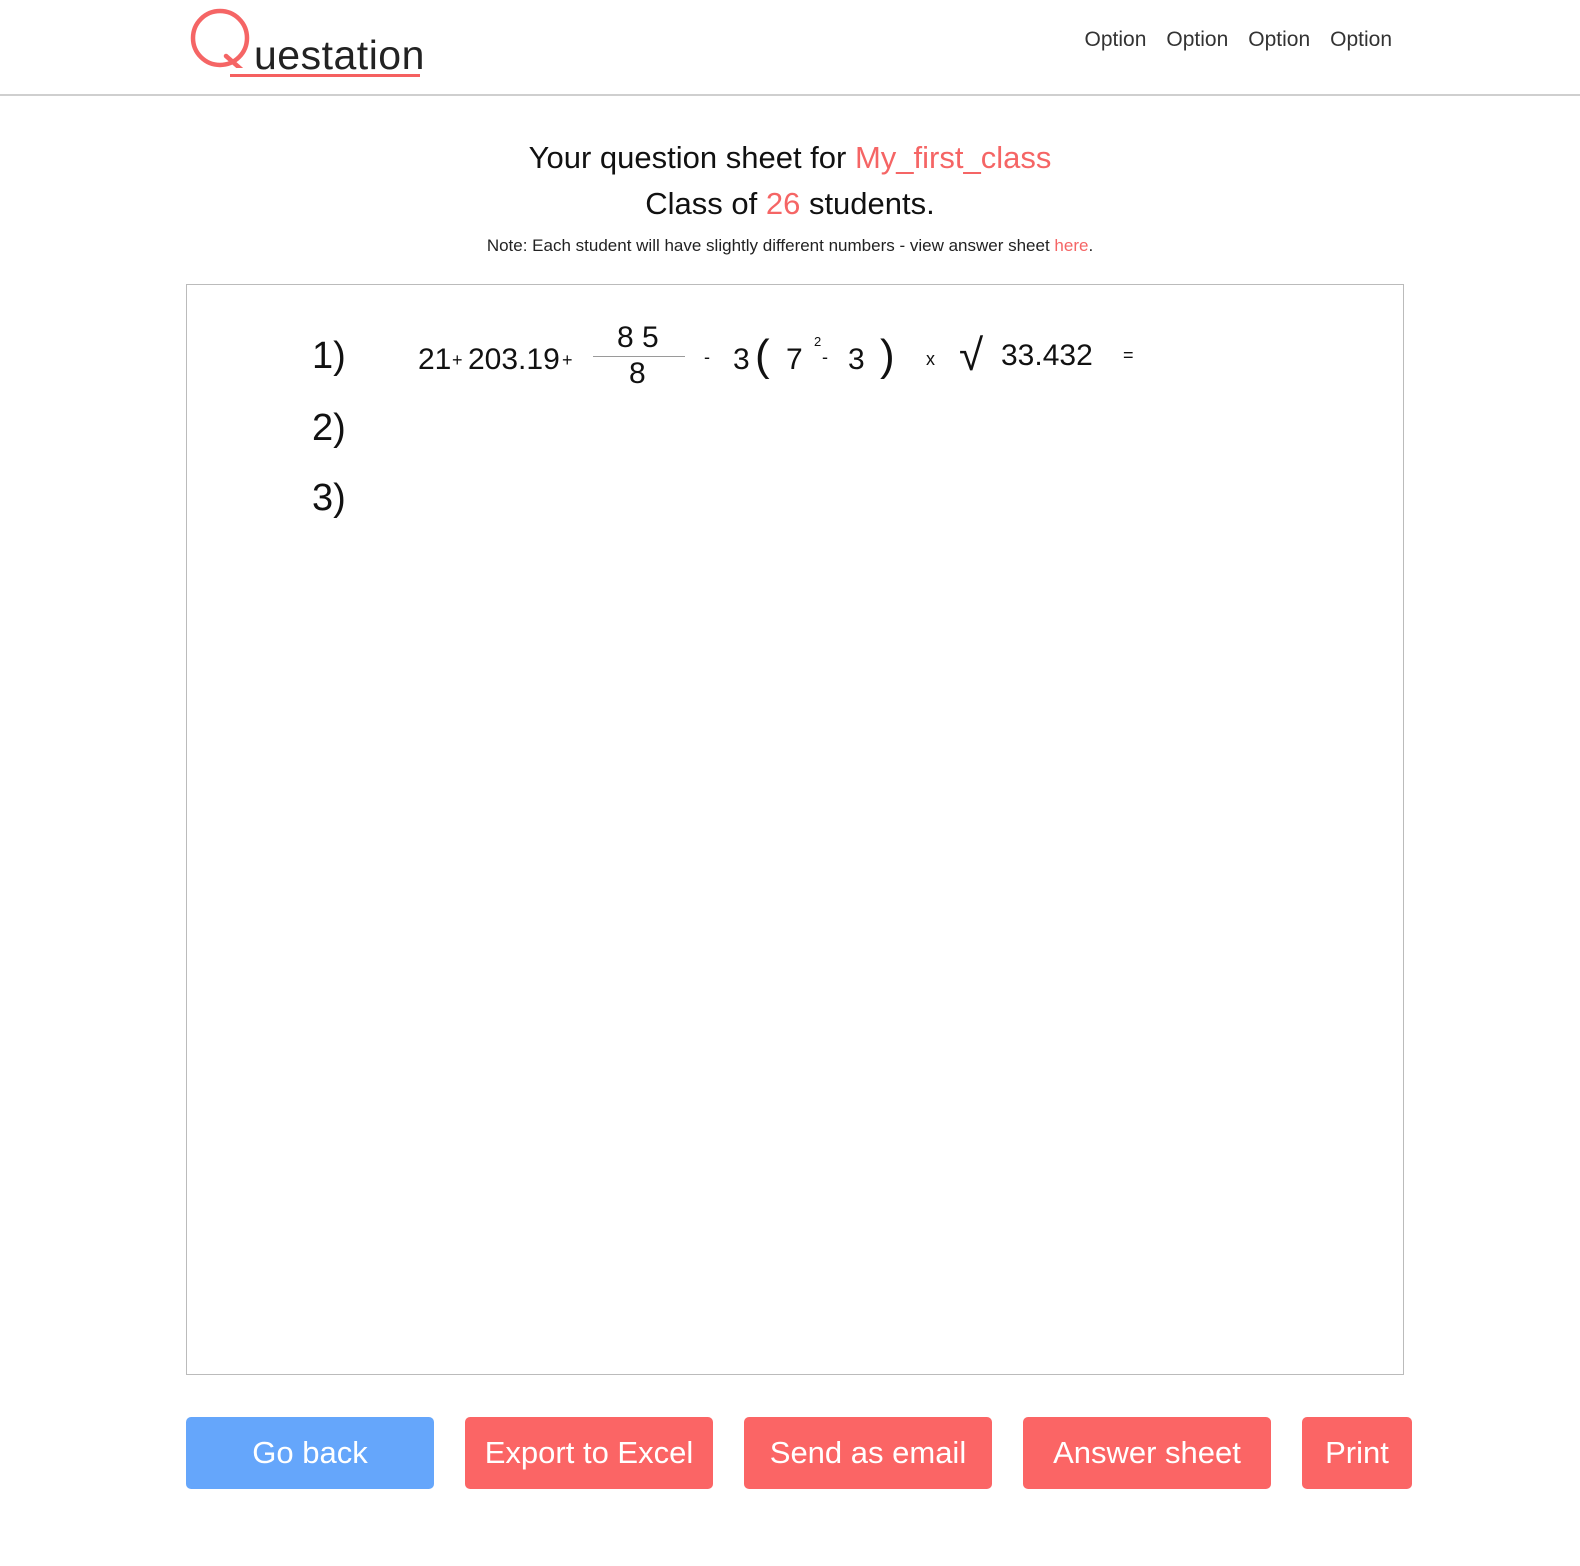 Image resolution: width=1580 pixels, height=1566 pixels. I want to click on fraction-denominator: 8, so click(637, 373).